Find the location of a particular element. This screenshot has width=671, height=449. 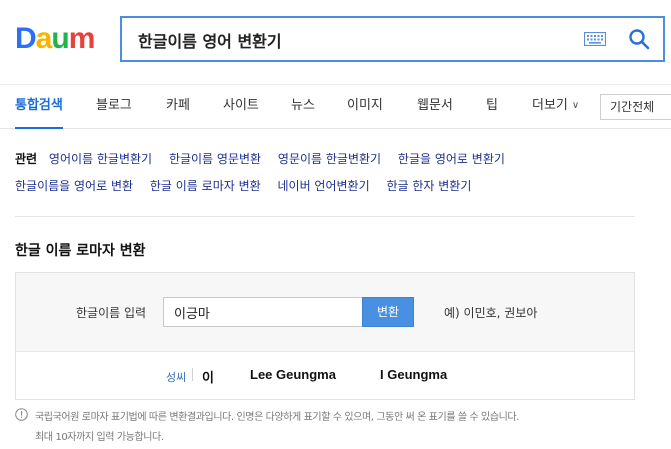

related-link: 한글 한자 변환기 is located at coordinates (428, 186).